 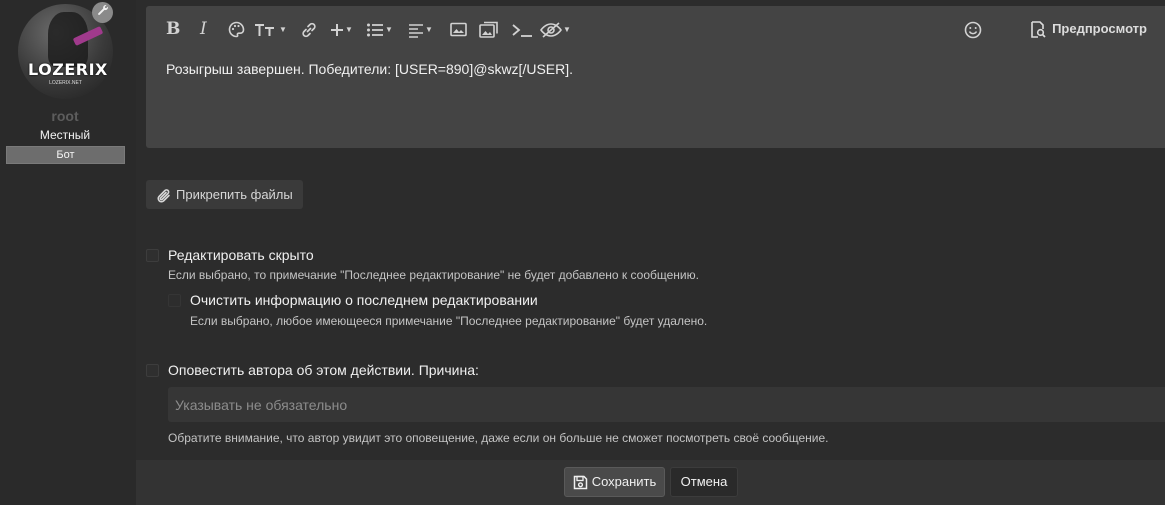 I want to click on save-button: Сохранить, so click(x=614, y=482).